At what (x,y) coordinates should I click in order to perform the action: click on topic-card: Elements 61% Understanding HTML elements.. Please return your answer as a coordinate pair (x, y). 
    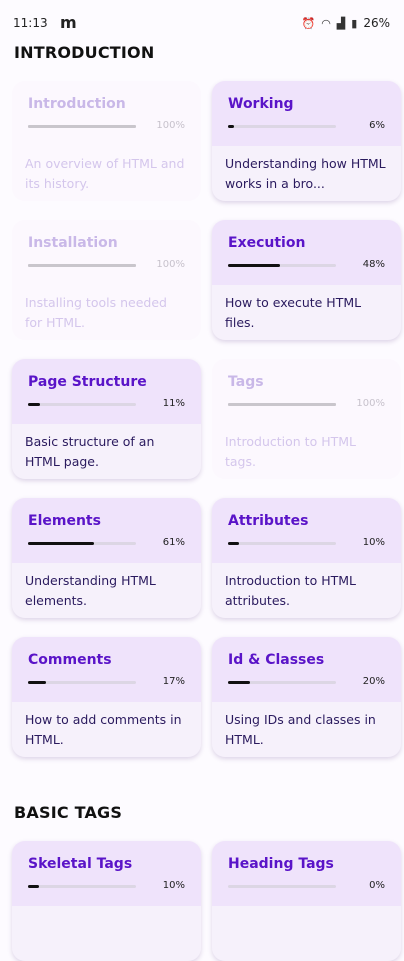
    Looking at the image, I should click on (106, 558).